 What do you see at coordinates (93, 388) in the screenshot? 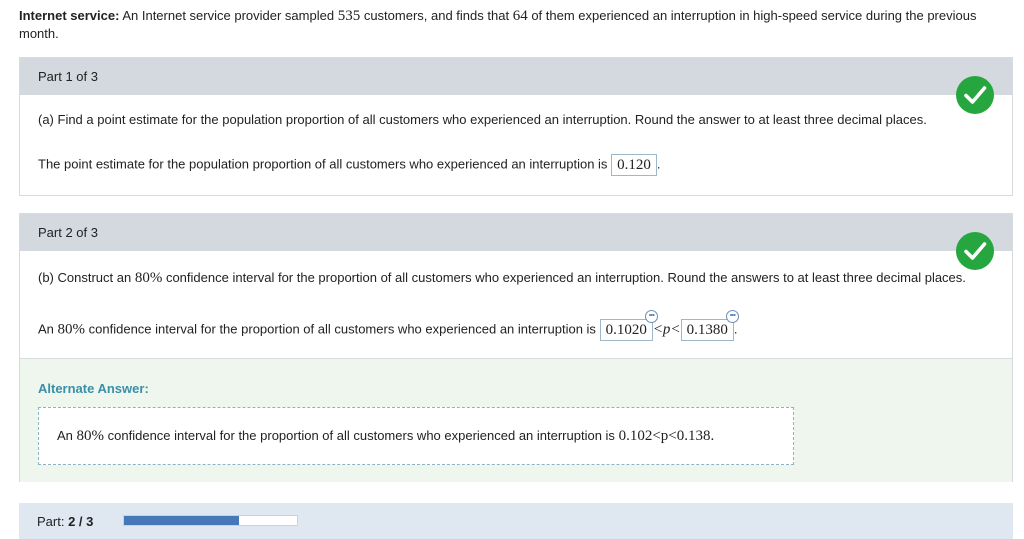
I see `alternate-answer-title: Alternate Answer:` at bounding box center [93, 388].